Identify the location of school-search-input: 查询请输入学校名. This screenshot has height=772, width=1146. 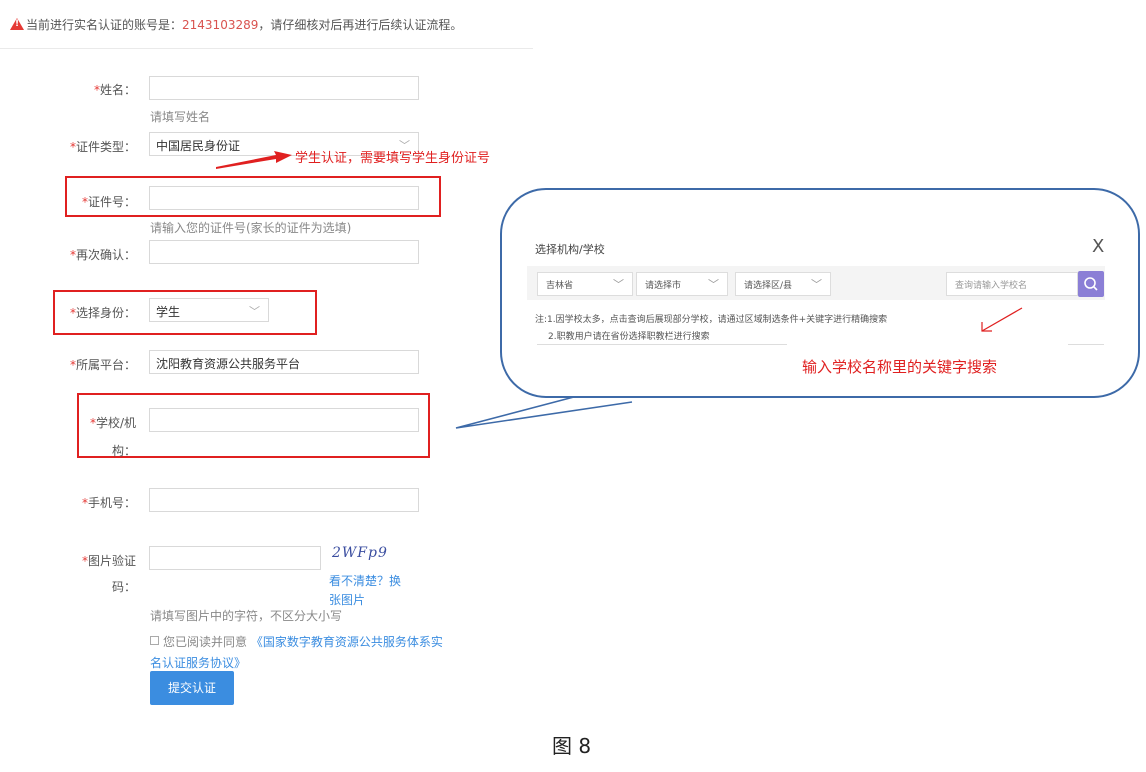
(1012, 284).